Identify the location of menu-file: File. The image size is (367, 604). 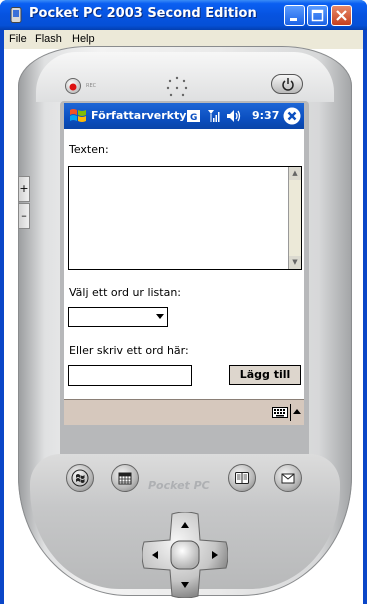
(18, 39).